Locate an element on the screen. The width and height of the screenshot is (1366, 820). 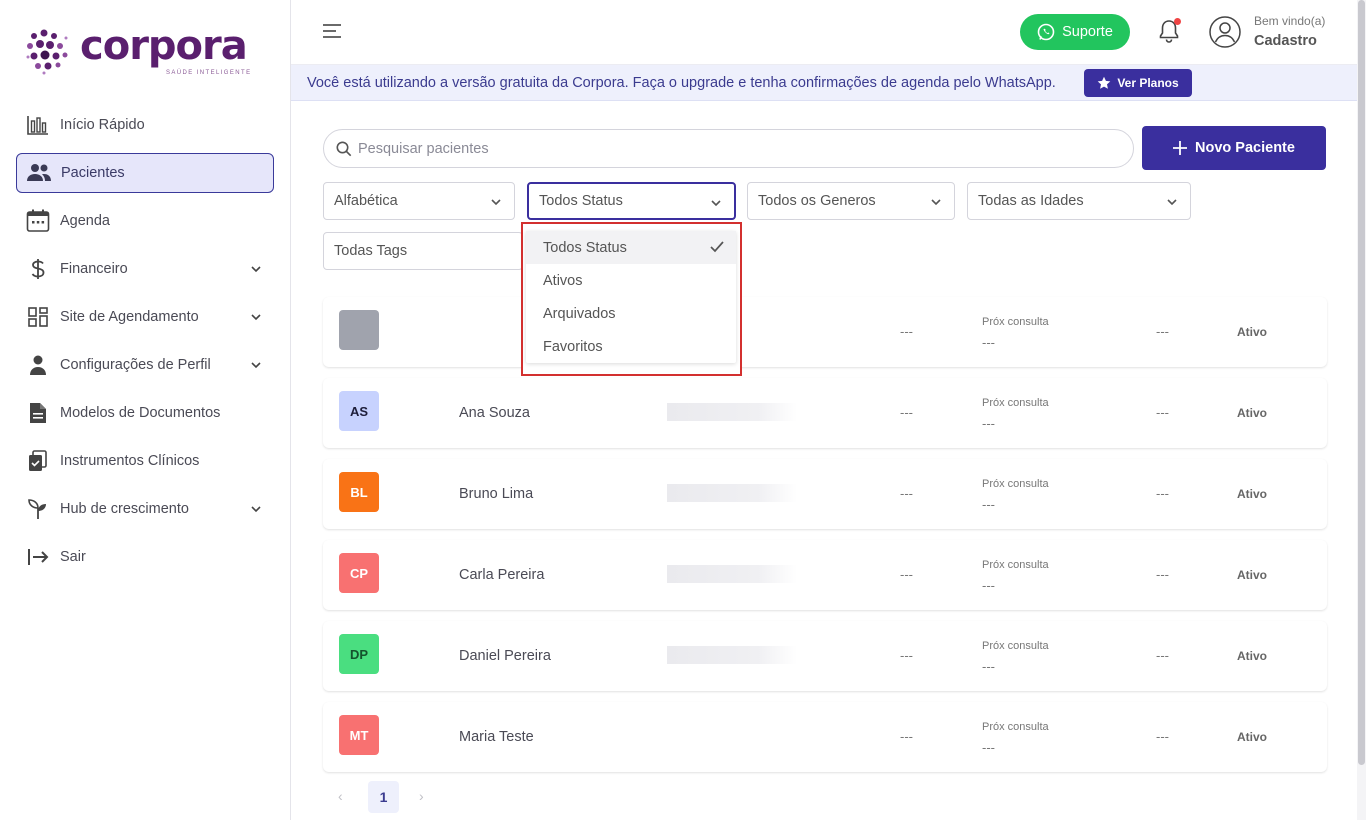
username: Cadastro is located at coordinates (1285, 41).